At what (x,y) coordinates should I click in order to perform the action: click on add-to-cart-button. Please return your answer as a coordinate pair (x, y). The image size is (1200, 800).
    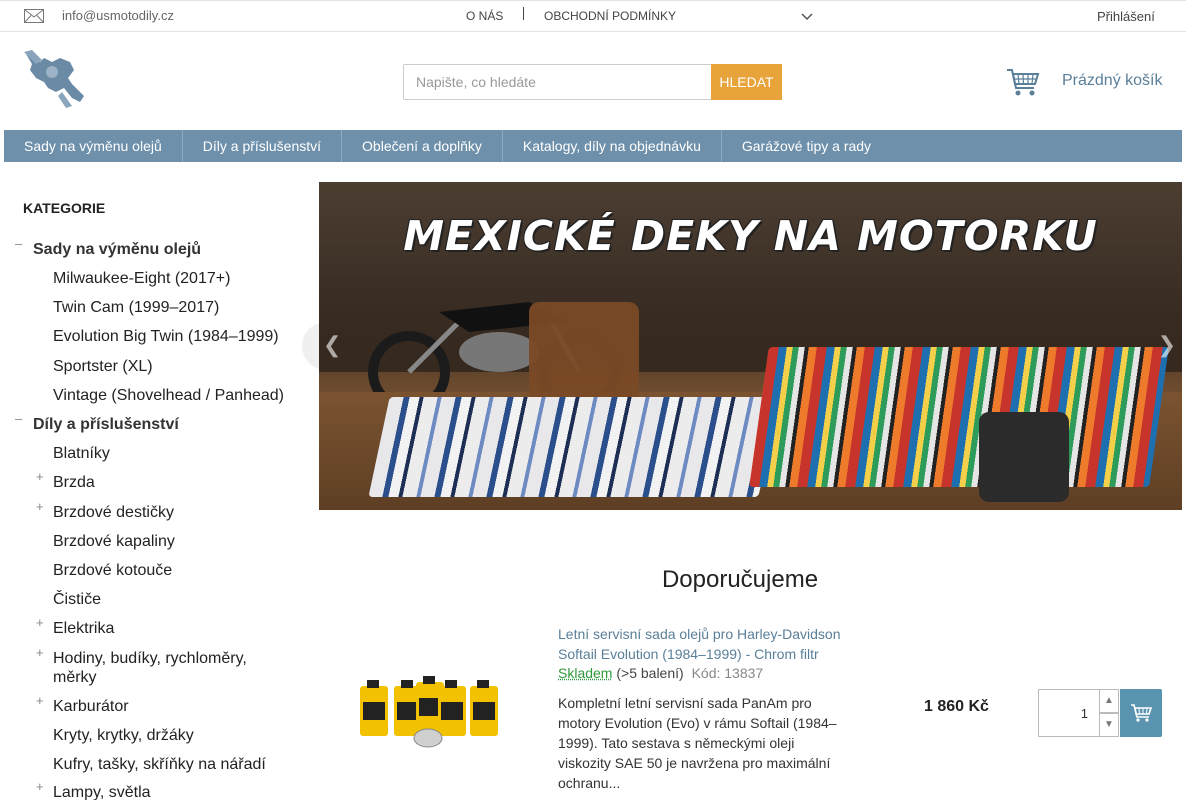
    Looking at the image, I should click on (1141, 713).